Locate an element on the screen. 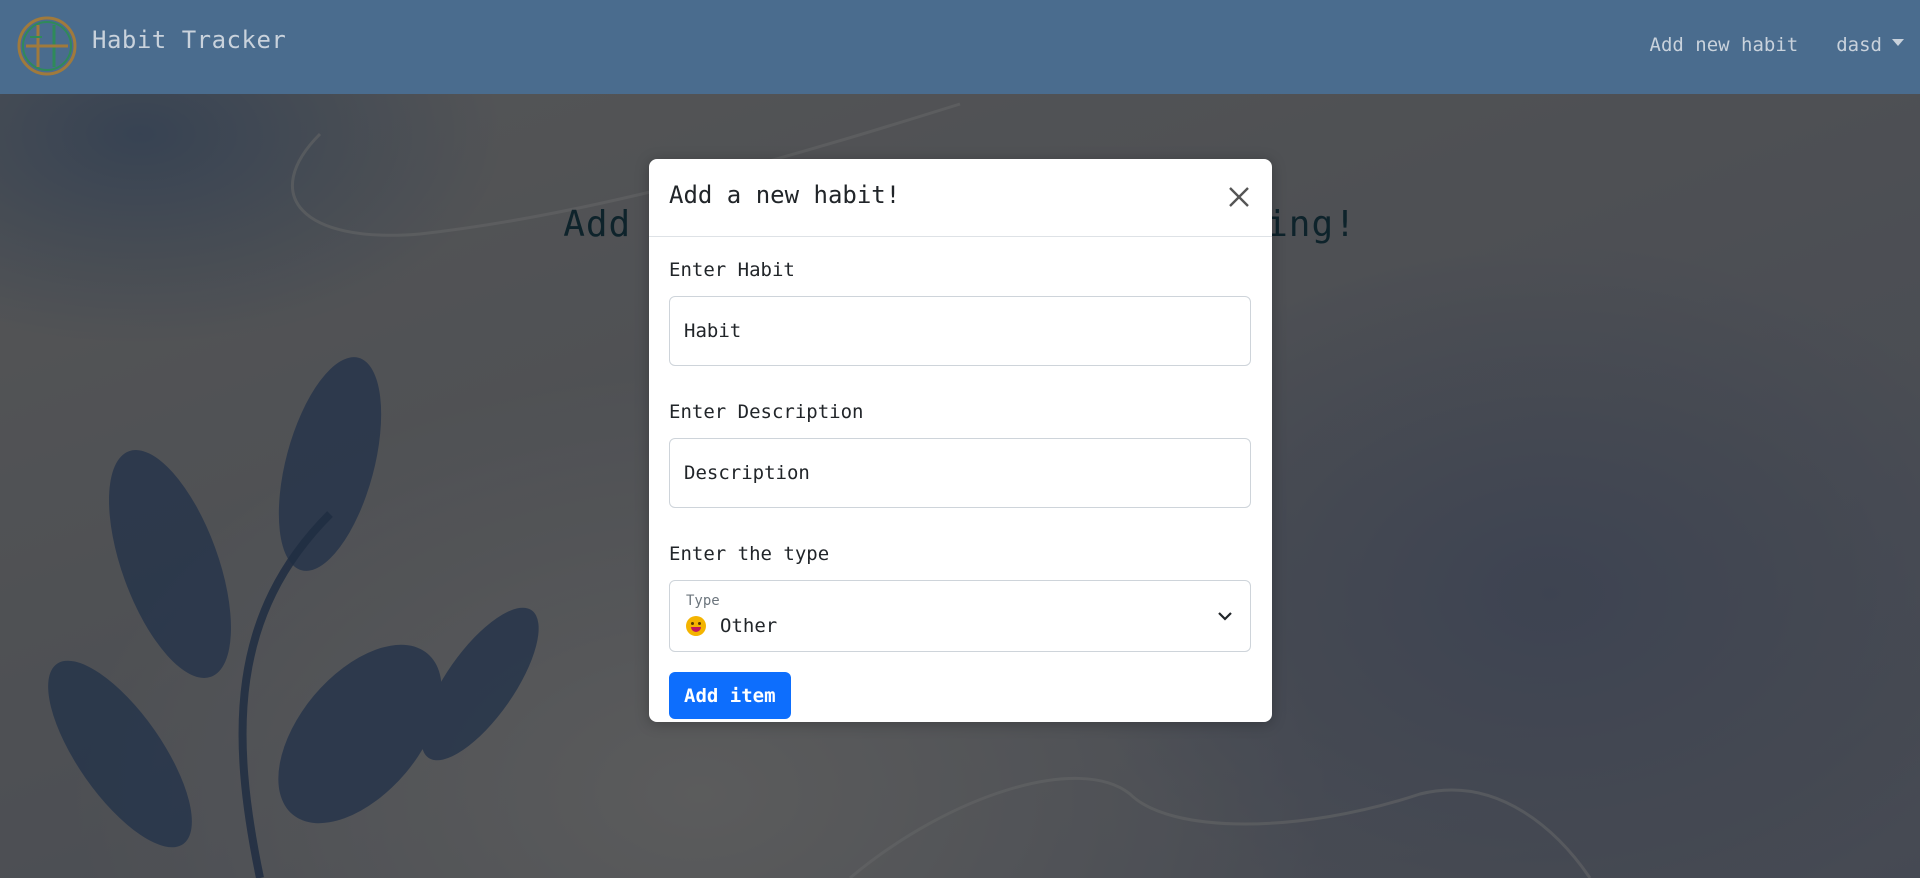 The image size is (1920, 878). habit-label: Enter Habit is located at coordinates (732, 270).